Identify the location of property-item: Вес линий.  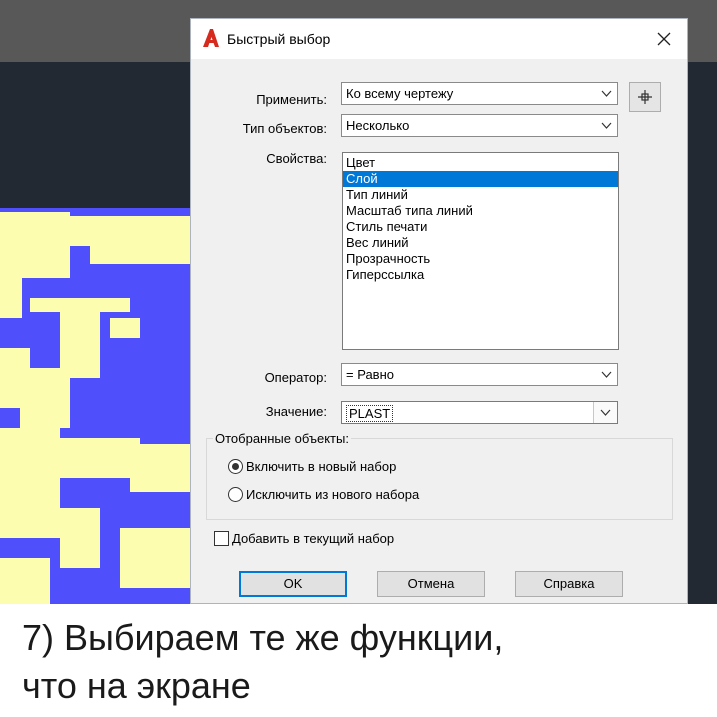
(480, 243).